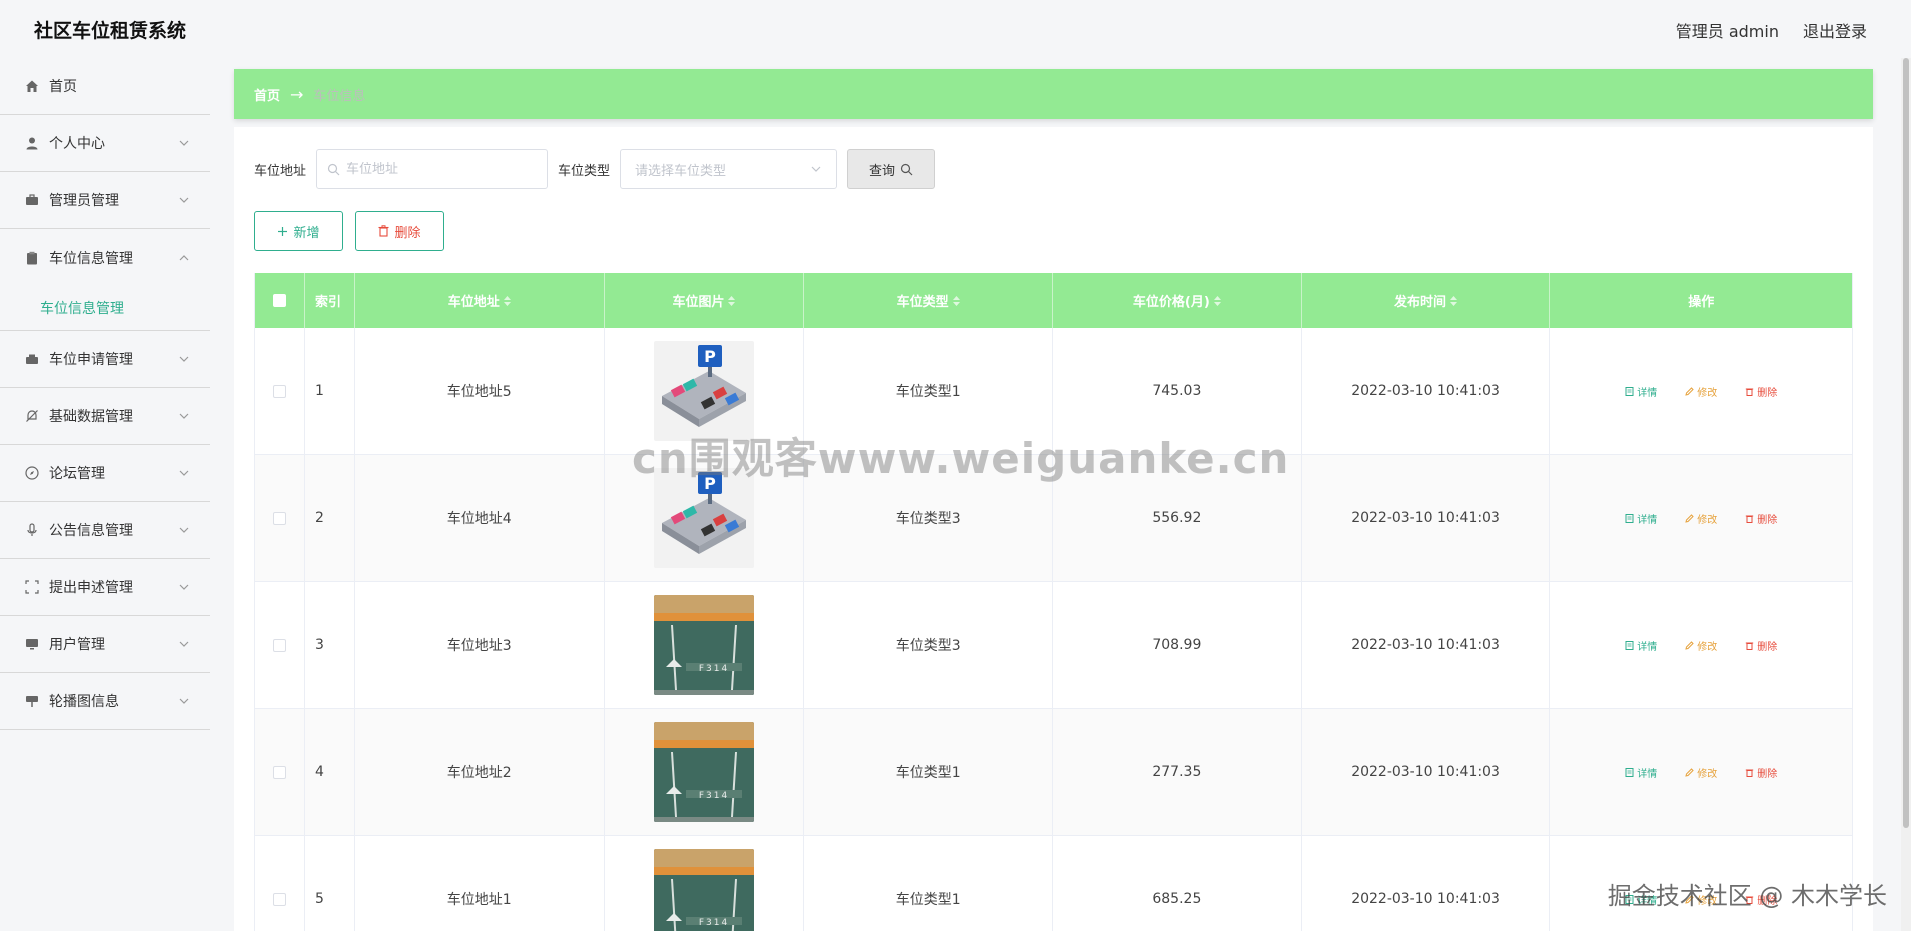  Describe the element at coordinates (319, 518) in the screenshot. I see `row-index: 2` at that location.